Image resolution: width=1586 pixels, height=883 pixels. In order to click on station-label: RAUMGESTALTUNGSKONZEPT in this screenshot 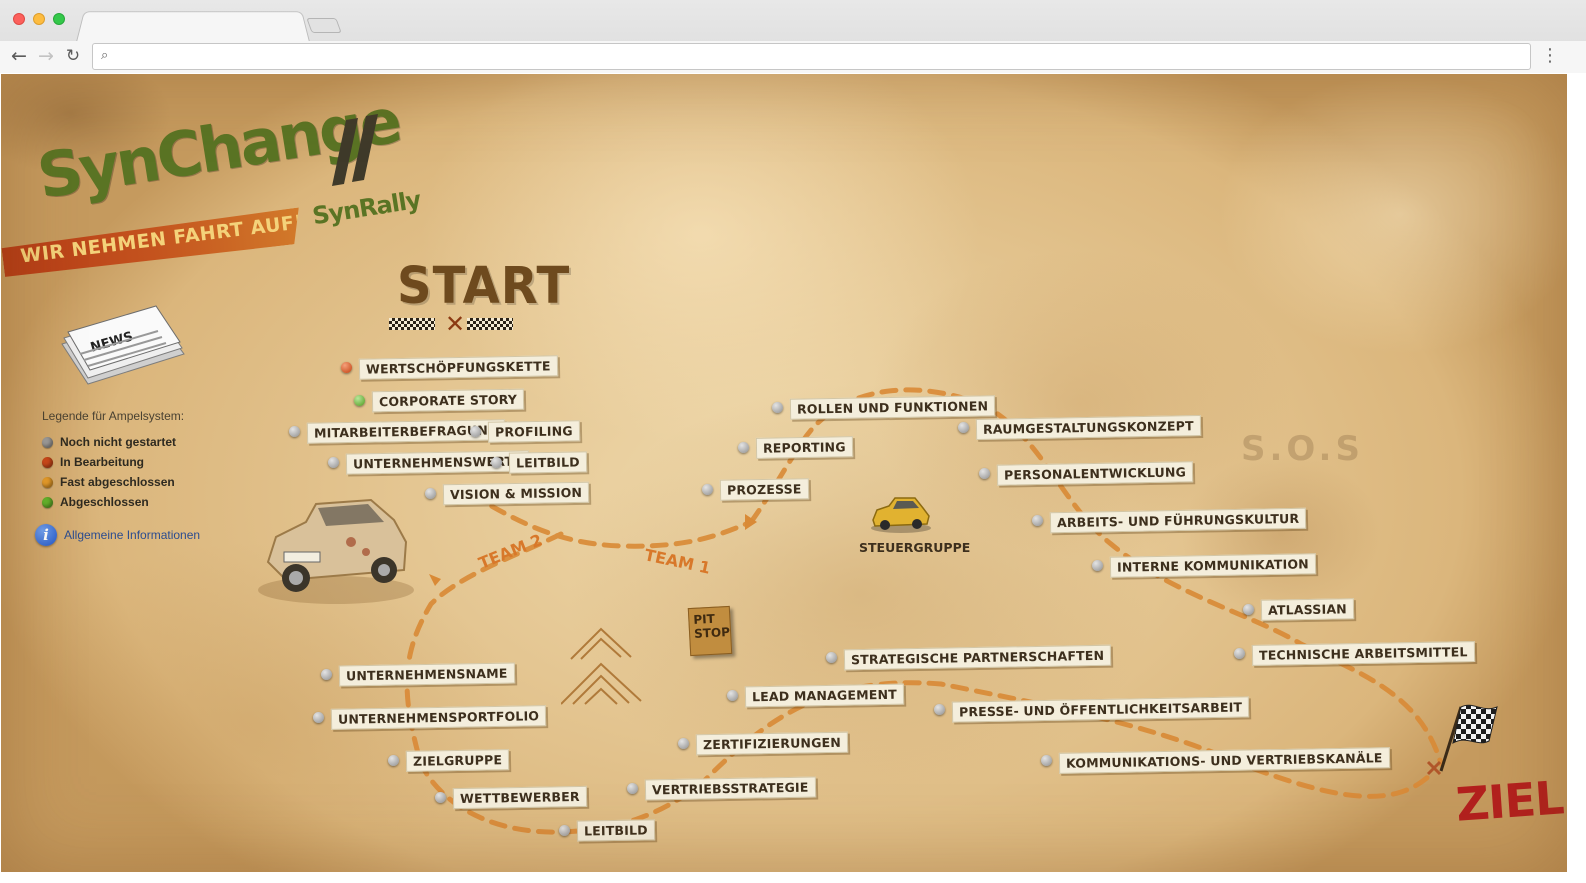, I will do `click(1088, 427)`.